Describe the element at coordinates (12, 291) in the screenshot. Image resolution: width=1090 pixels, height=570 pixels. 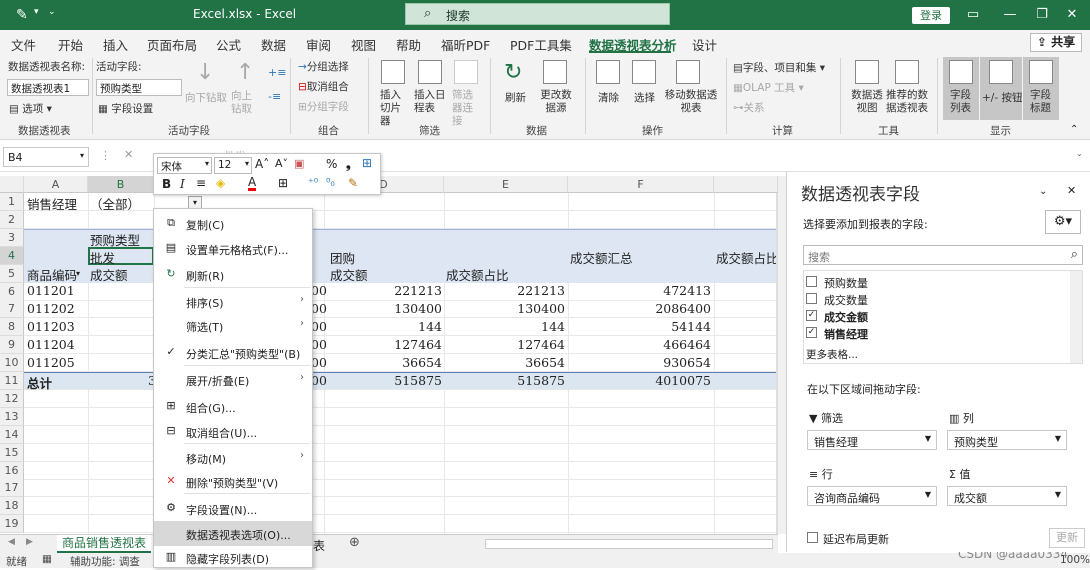
I see `row-header-6: 6` at that location.